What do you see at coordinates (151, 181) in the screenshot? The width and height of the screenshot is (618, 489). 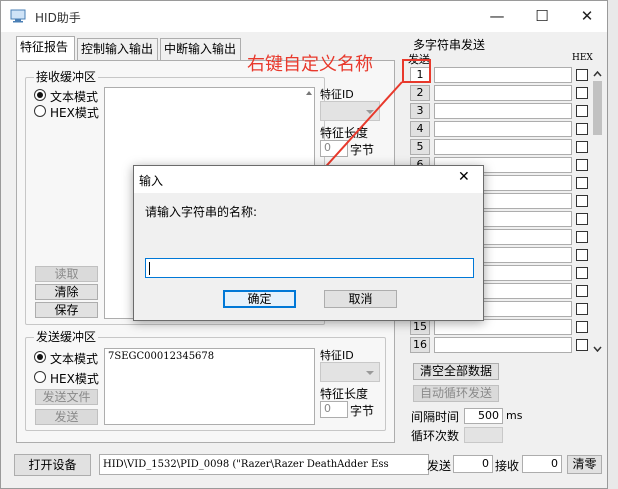 I see `dialog-title: 输入` at bounding box center [151, 181].